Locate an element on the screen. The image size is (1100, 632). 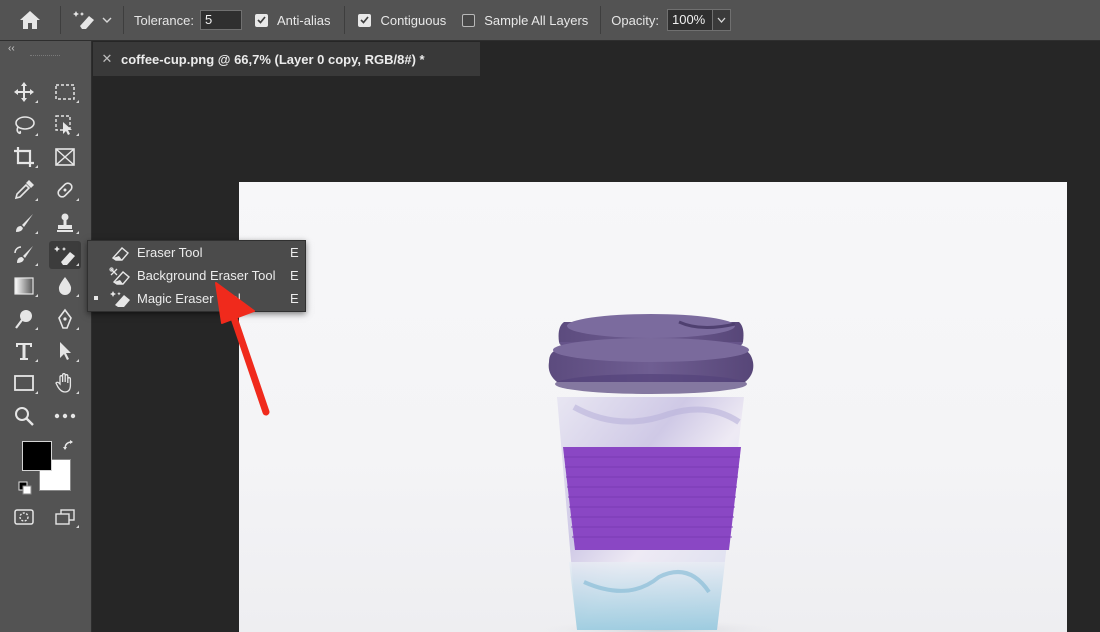
path-selection-icon is located at coordinates (65, 351).